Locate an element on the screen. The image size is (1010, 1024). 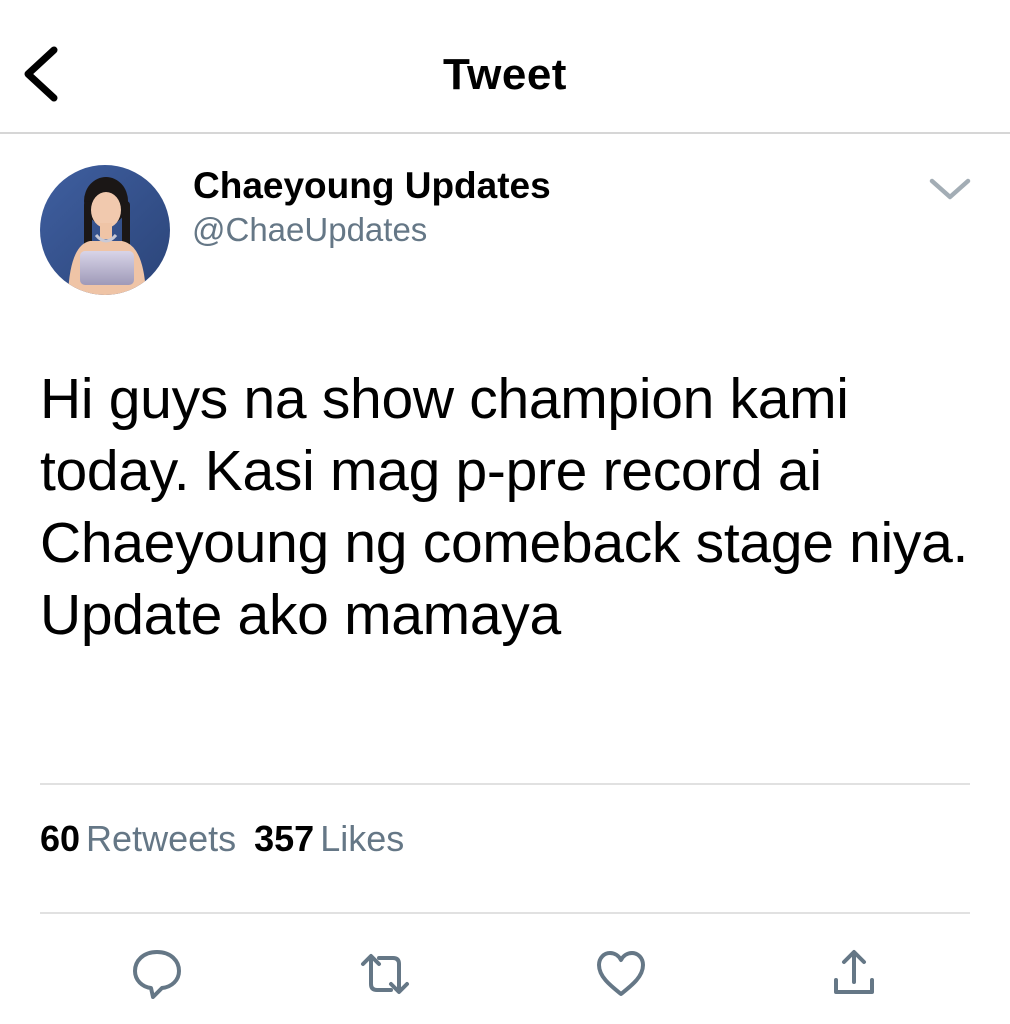
share-icon is located at coordinates (854, 972).